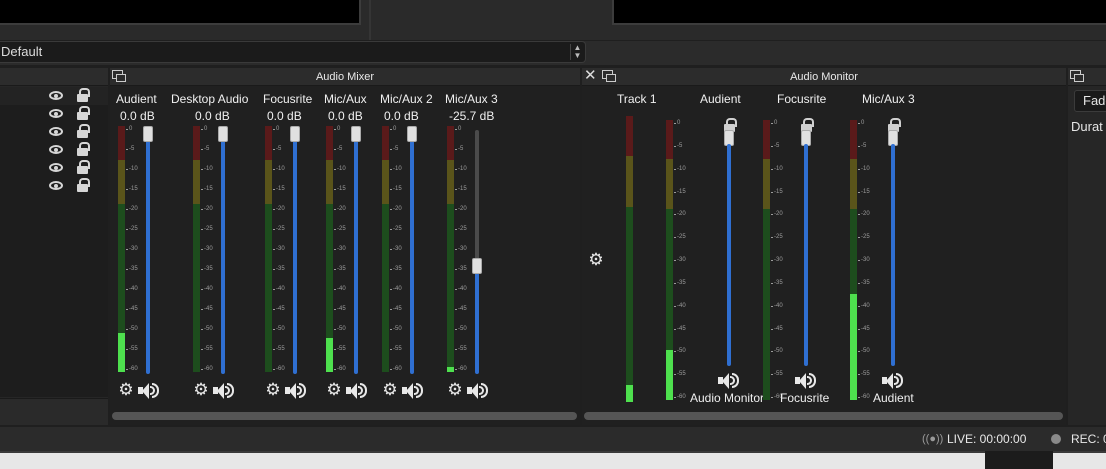 This screenshot has width=1106, height=469. Describe the element at coordinates (293, 52) in the screenshot. I see `scene-collection-select: Default ▲ ▼` at that location.